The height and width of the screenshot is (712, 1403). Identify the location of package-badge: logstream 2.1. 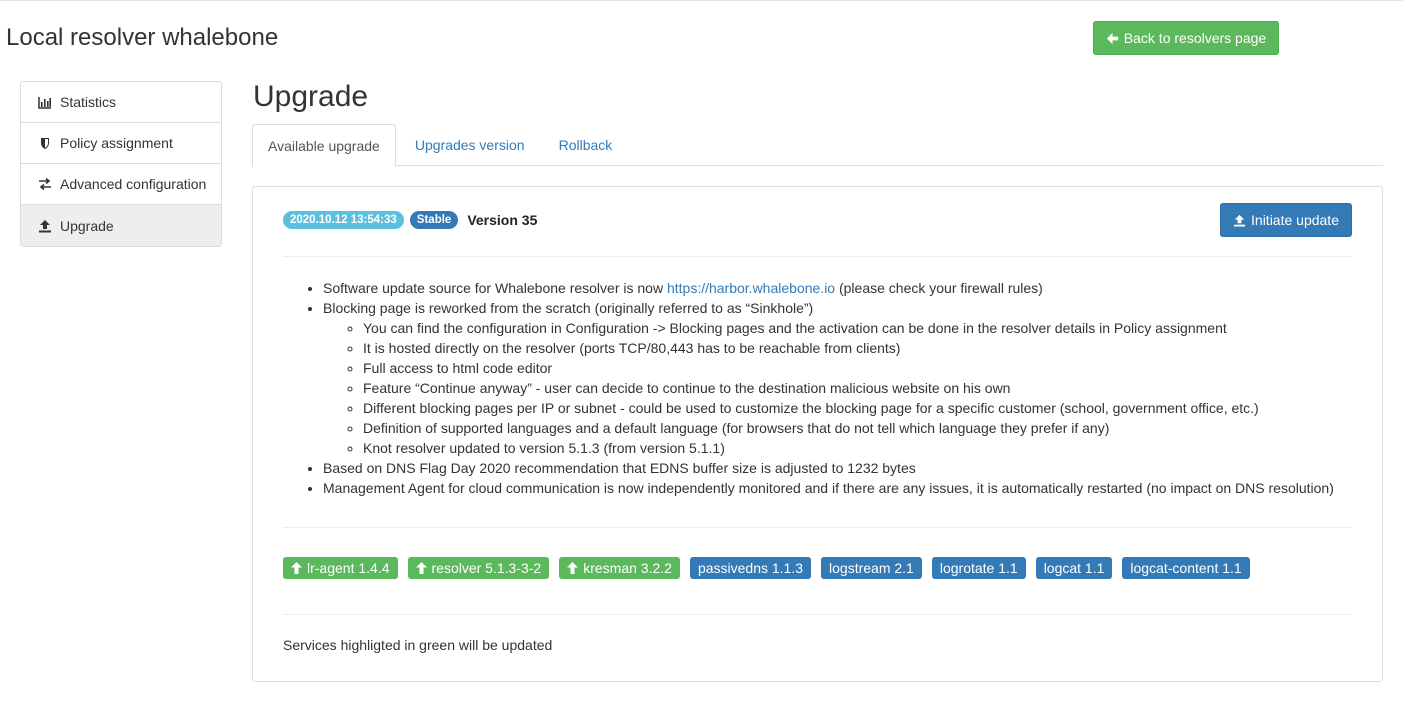
(871, 568).